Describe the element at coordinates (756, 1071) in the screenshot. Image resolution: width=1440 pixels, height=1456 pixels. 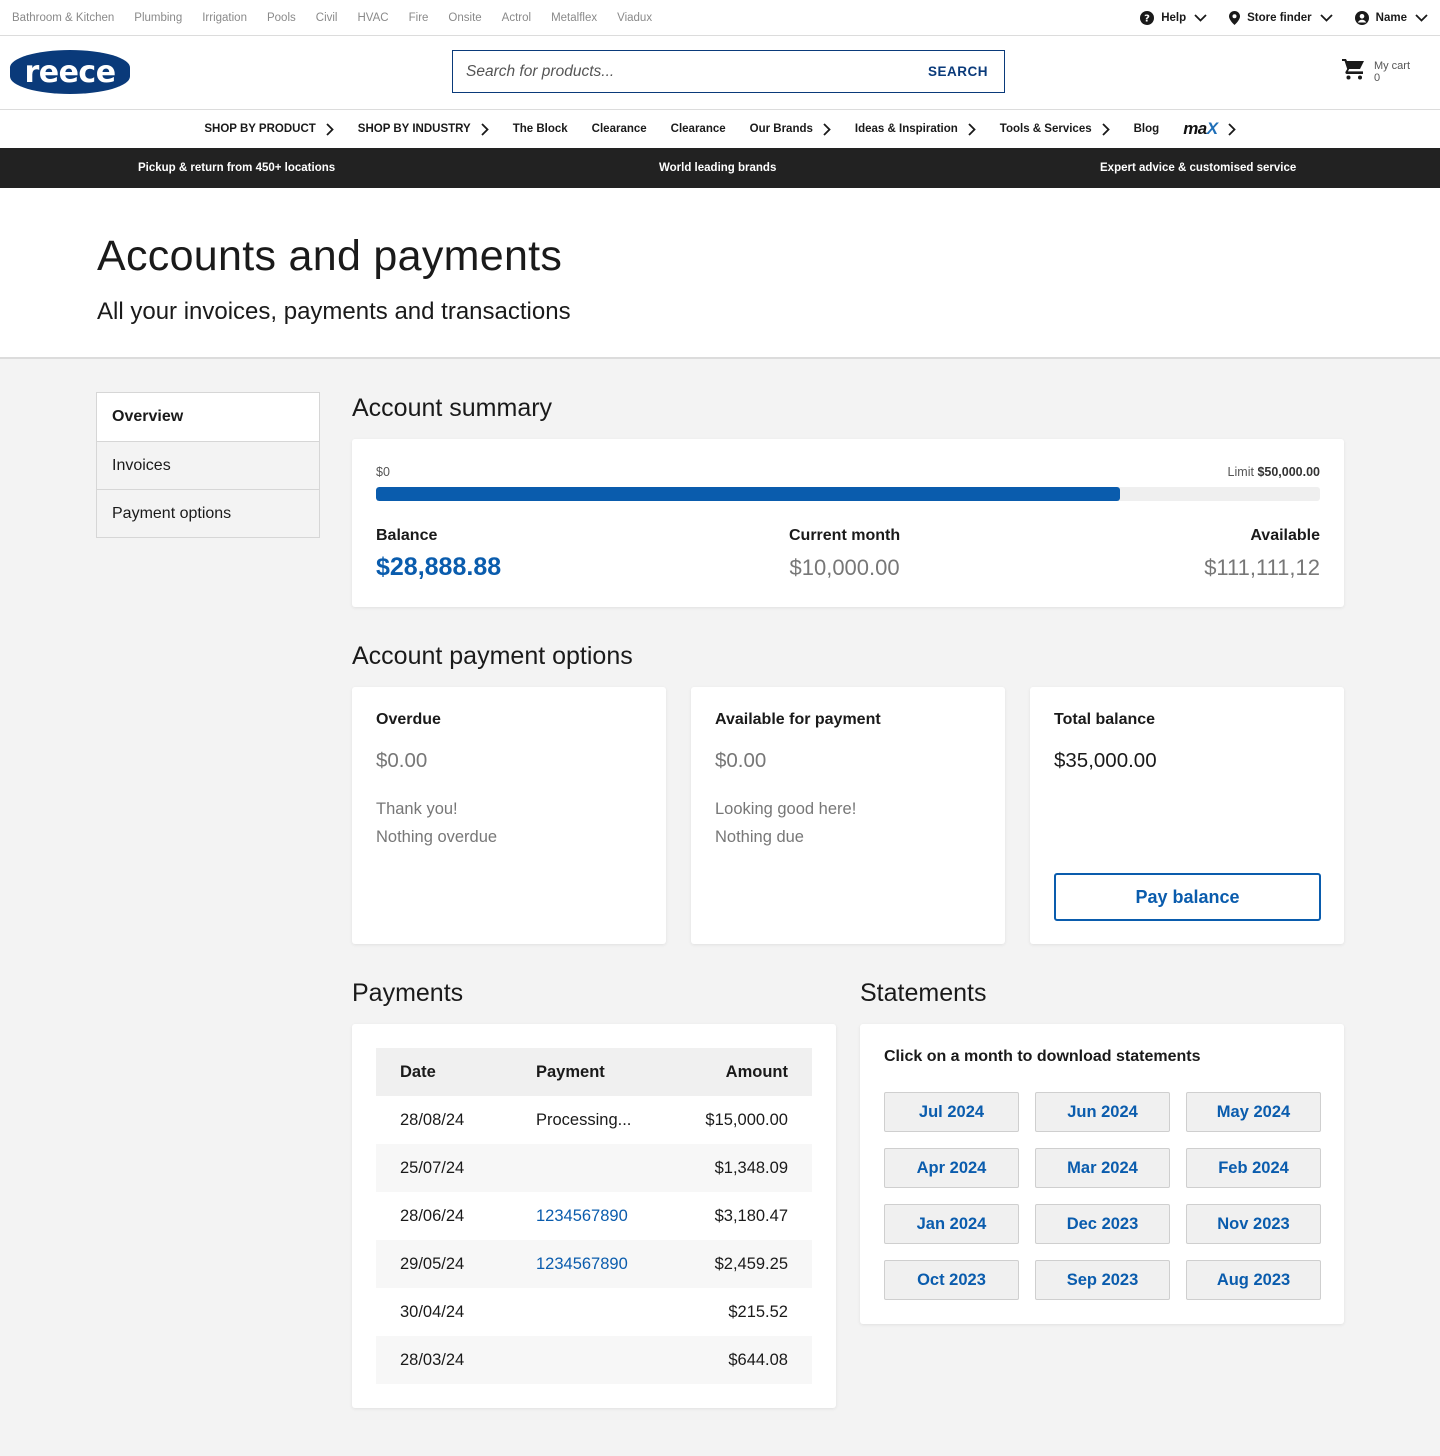
I see `amount-header: Amount` at that location.